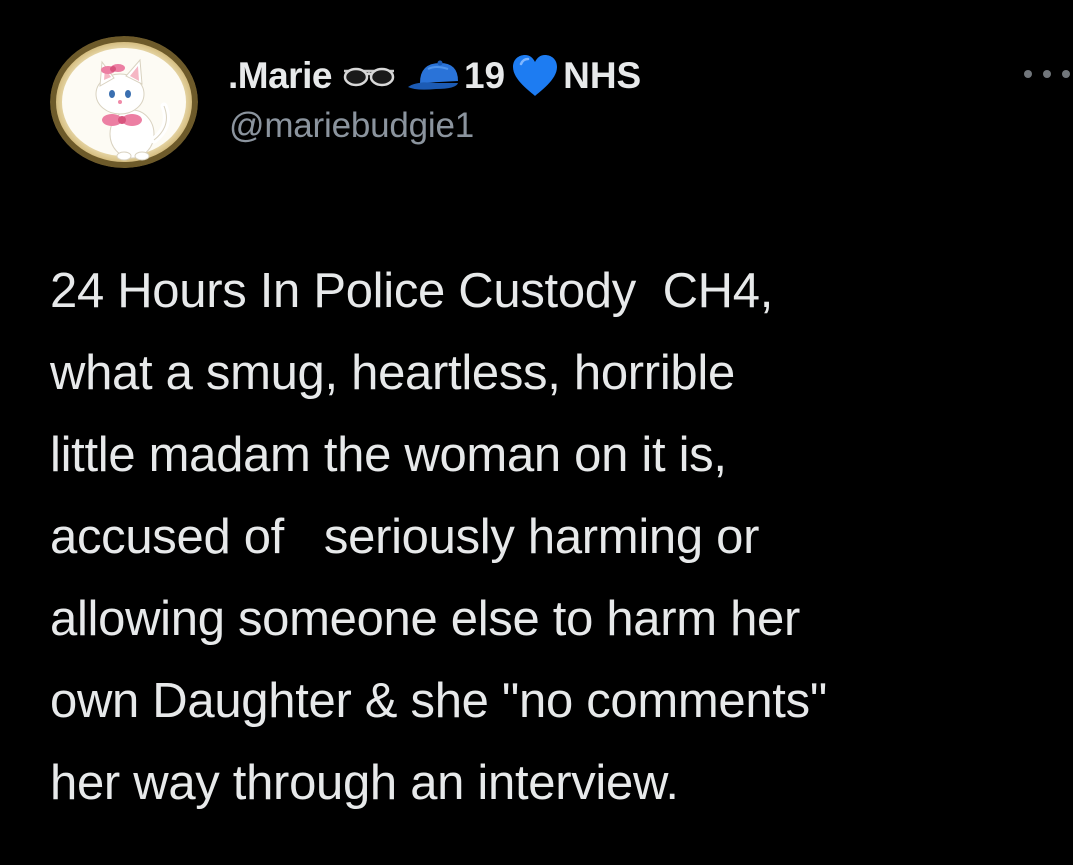 This screenshot has width=1073, height=865. I want to click on tweet-text-line: little madam the woman on it is,, so click(388, 455).